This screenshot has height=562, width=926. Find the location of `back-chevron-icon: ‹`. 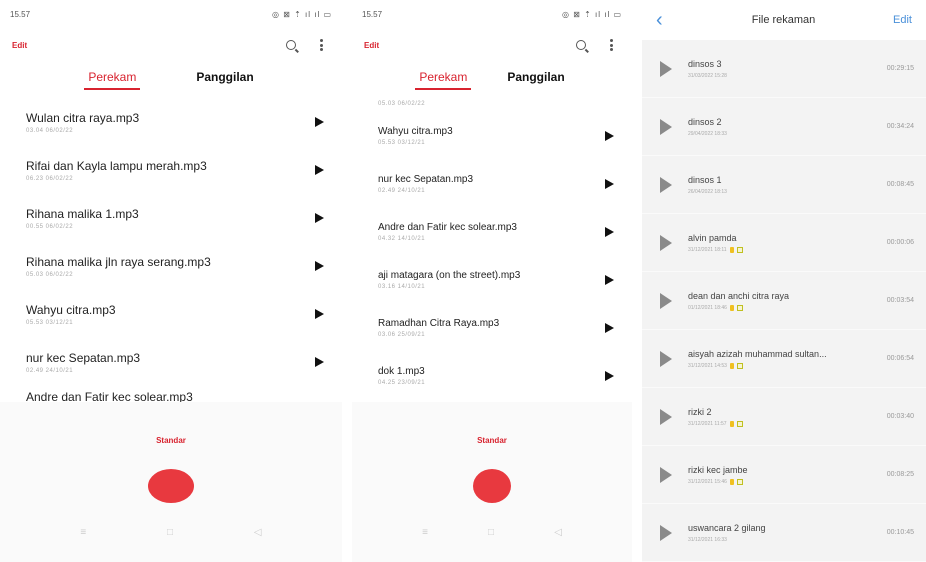

back-chevron-icon: ‹ is located at coordinates (665, 20).